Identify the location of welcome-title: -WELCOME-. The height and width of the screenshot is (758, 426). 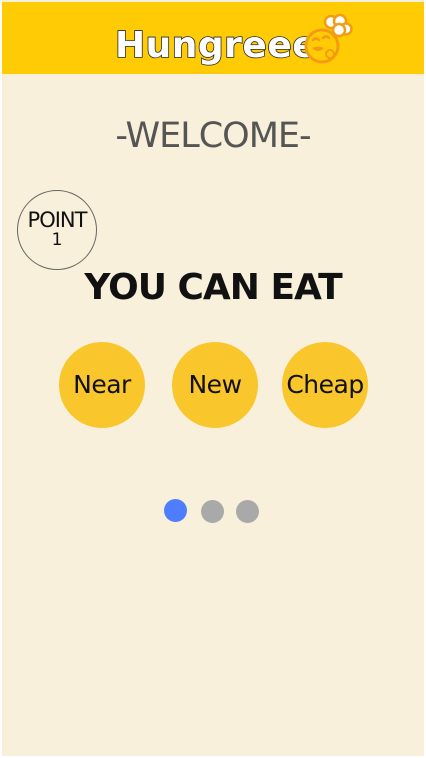
(213, 136).